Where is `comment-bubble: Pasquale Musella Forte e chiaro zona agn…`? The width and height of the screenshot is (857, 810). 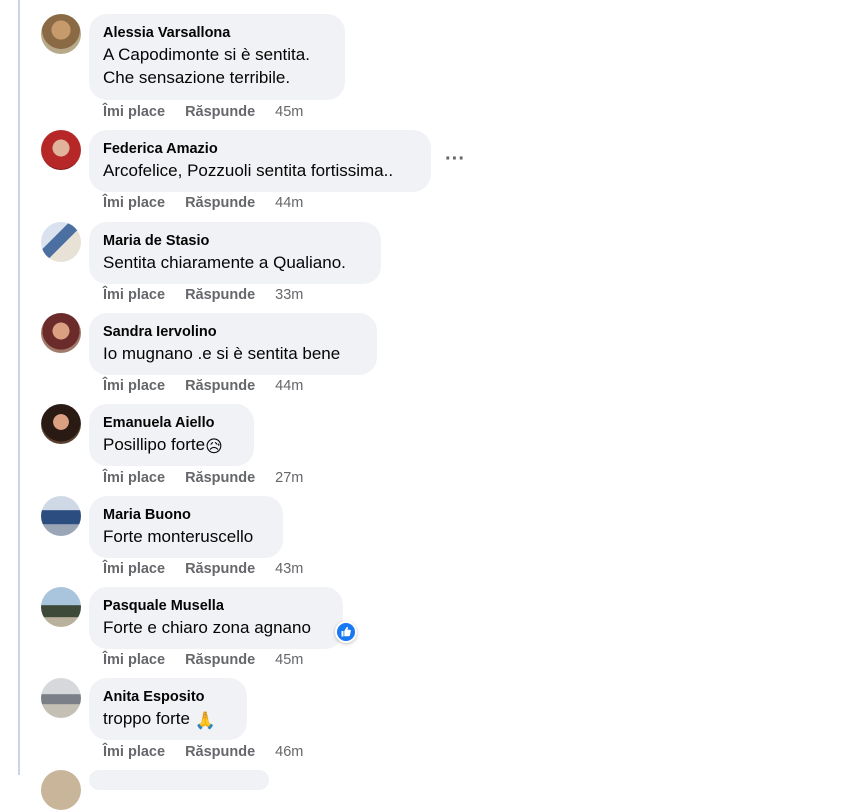 comment-bubble: Pasquale Musella Forte e chiaro zona agn… is located at coordinates (216, 618).